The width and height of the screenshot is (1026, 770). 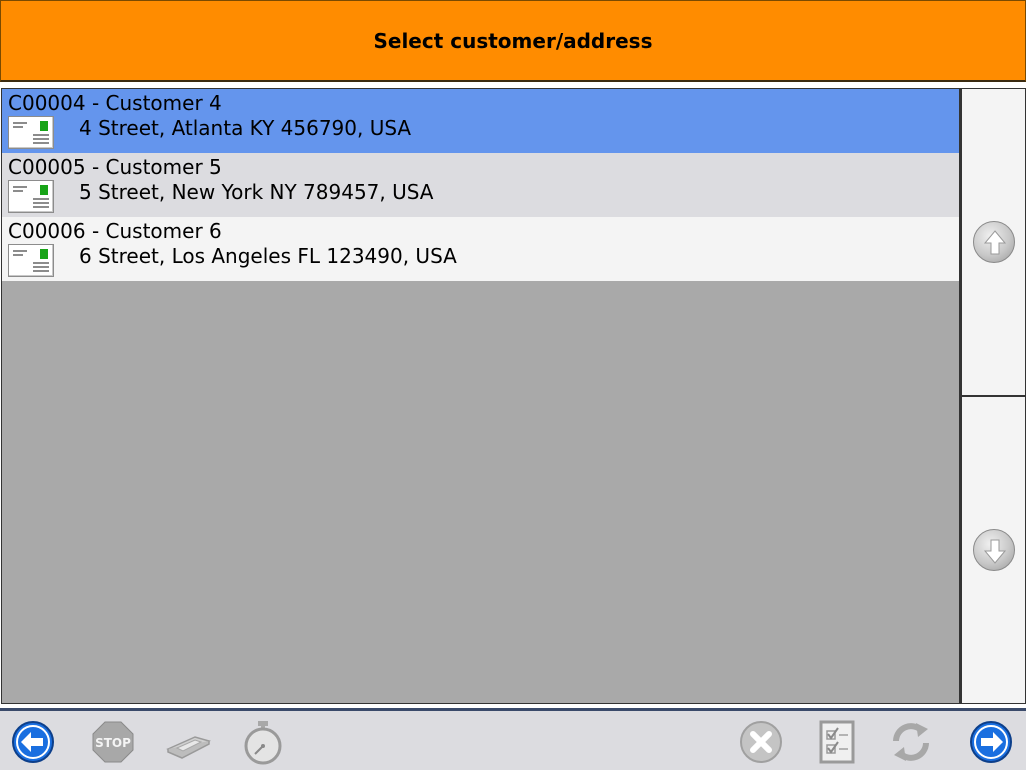 What do you see at coordinates (245, 128) in the screenshot?
I see `customer-address: 4 Street, Atlanta KY 456790, USA` at bounding box center [245, 128].